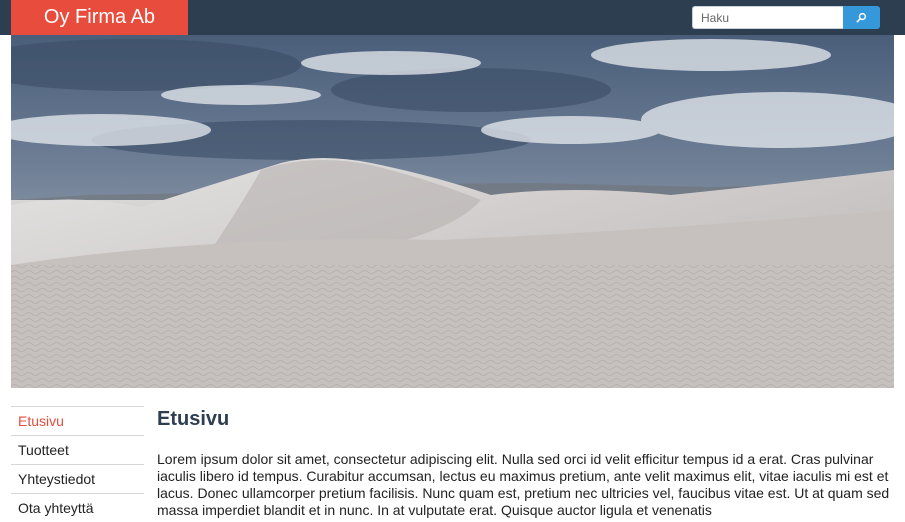 This screenshot has height=522, width=905. What do you see at coordinates (77, 507) in the screenshot?
I see `sidebar-item-ota-yhteytta: Ota yhteyttä` at bounding box center [77, 507].